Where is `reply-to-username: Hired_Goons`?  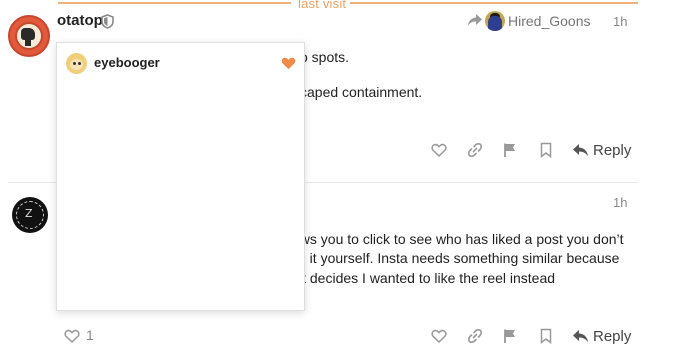
reply-to-username: Hired_Goons is located at coordinates (549, 21).